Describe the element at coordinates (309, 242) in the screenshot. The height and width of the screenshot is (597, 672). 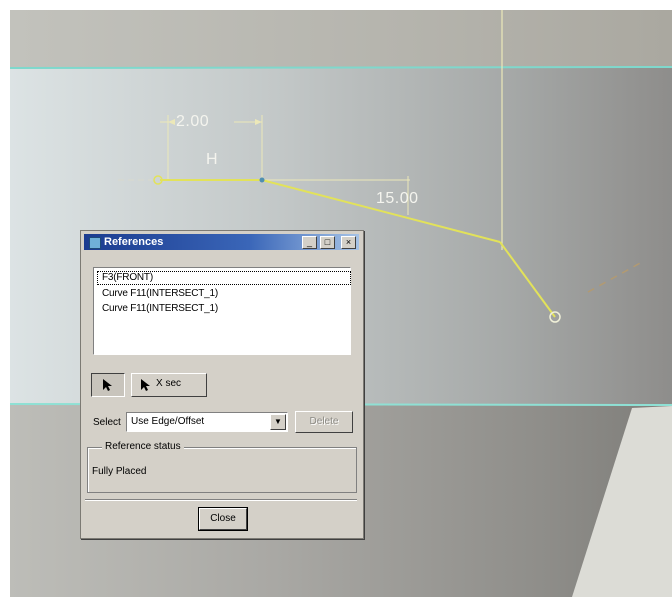
I see `minimize-button: _` at that location.